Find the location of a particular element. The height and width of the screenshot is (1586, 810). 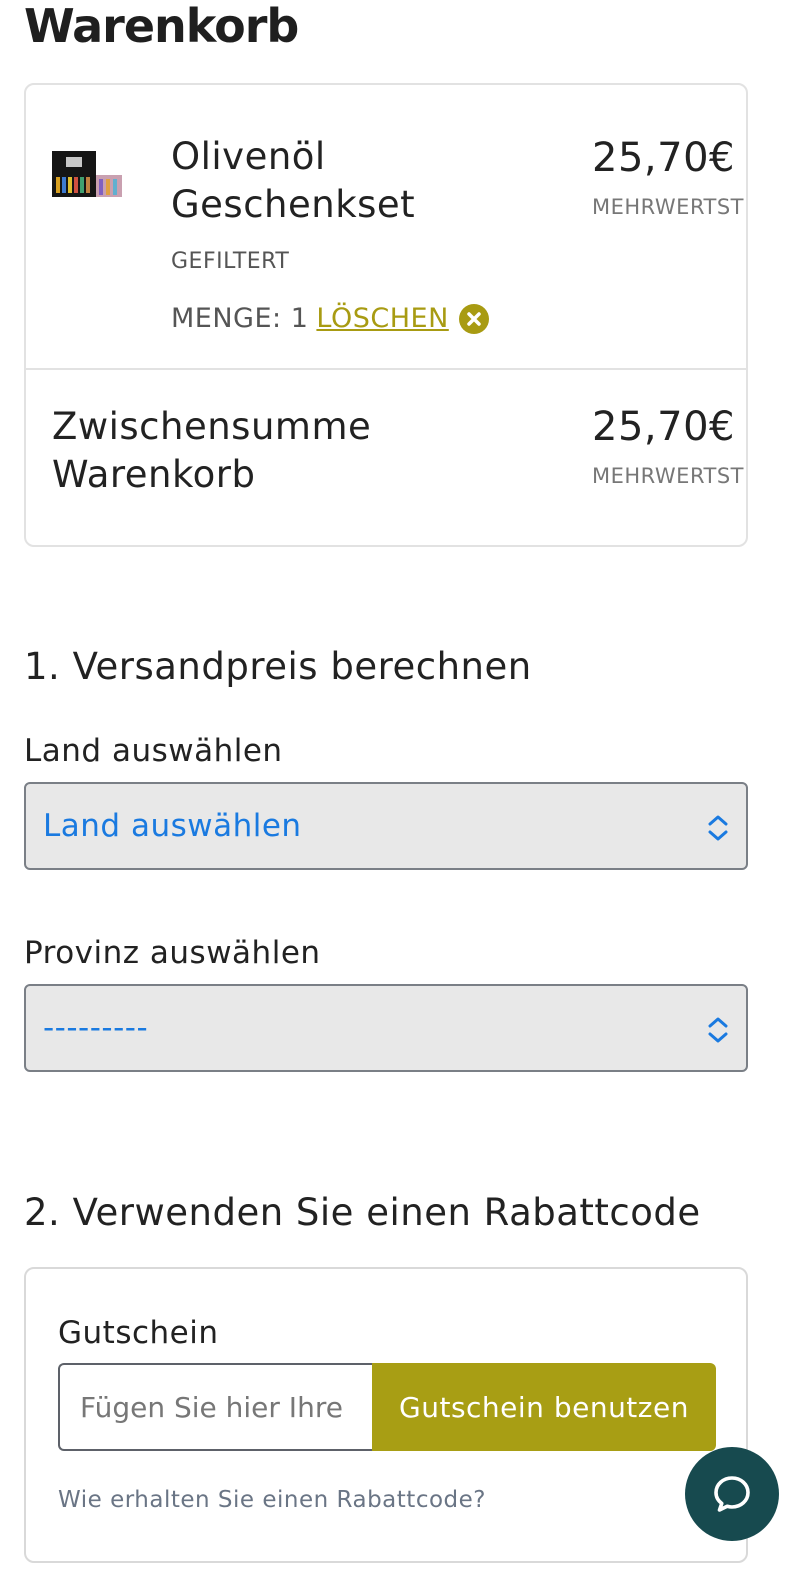

chat-bubble-icon is located at coordinates (732, 1494).